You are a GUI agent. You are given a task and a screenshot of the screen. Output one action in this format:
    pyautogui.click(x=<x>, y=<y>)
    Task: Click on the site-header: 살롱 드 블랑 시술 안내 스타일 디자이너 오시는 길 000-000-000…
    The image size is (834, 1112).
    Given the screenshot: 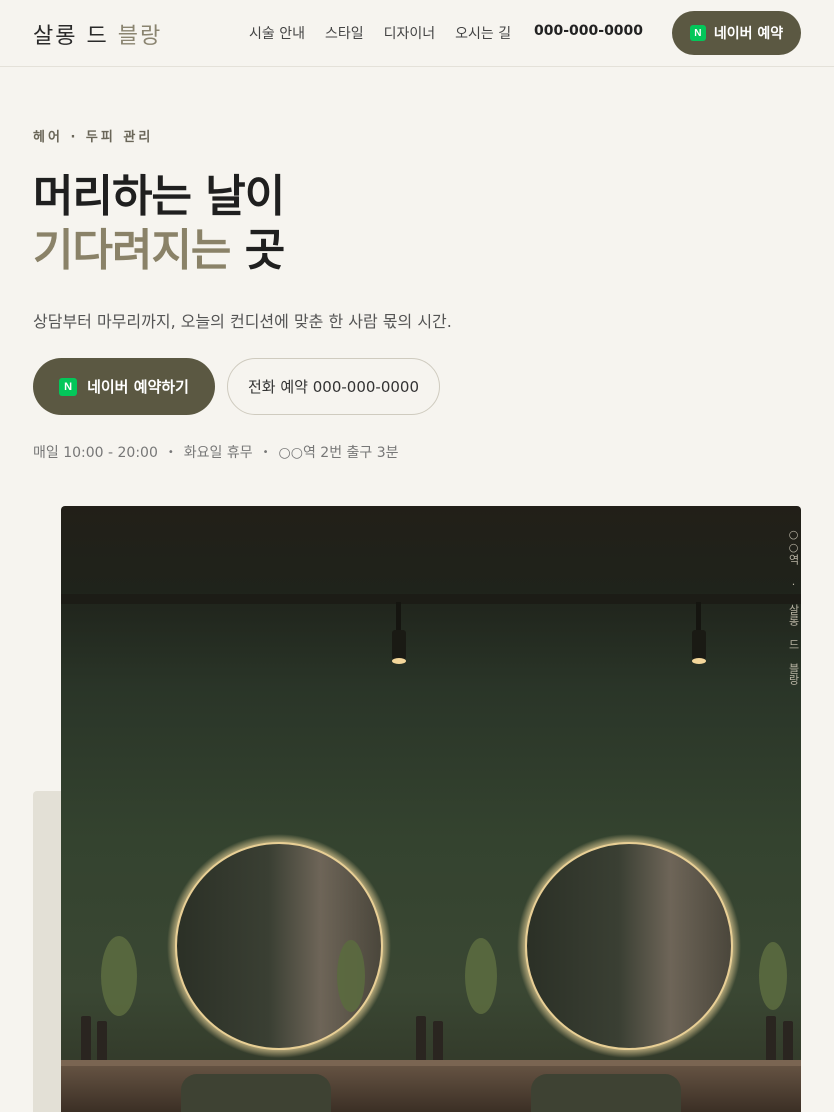 What is the action you would take?
    pyautogui.click(x=417, y=33)
    